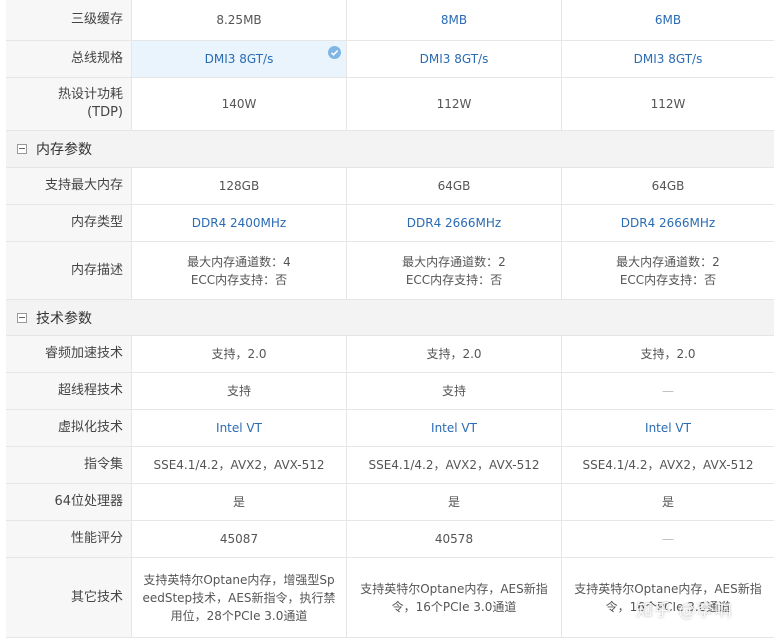 This screenshot has width=774, height=641. What do you see at coordinates (105, 112) in the screenshot?
I see `row-label-line: (TDP)` at bounding box center [105, 112].